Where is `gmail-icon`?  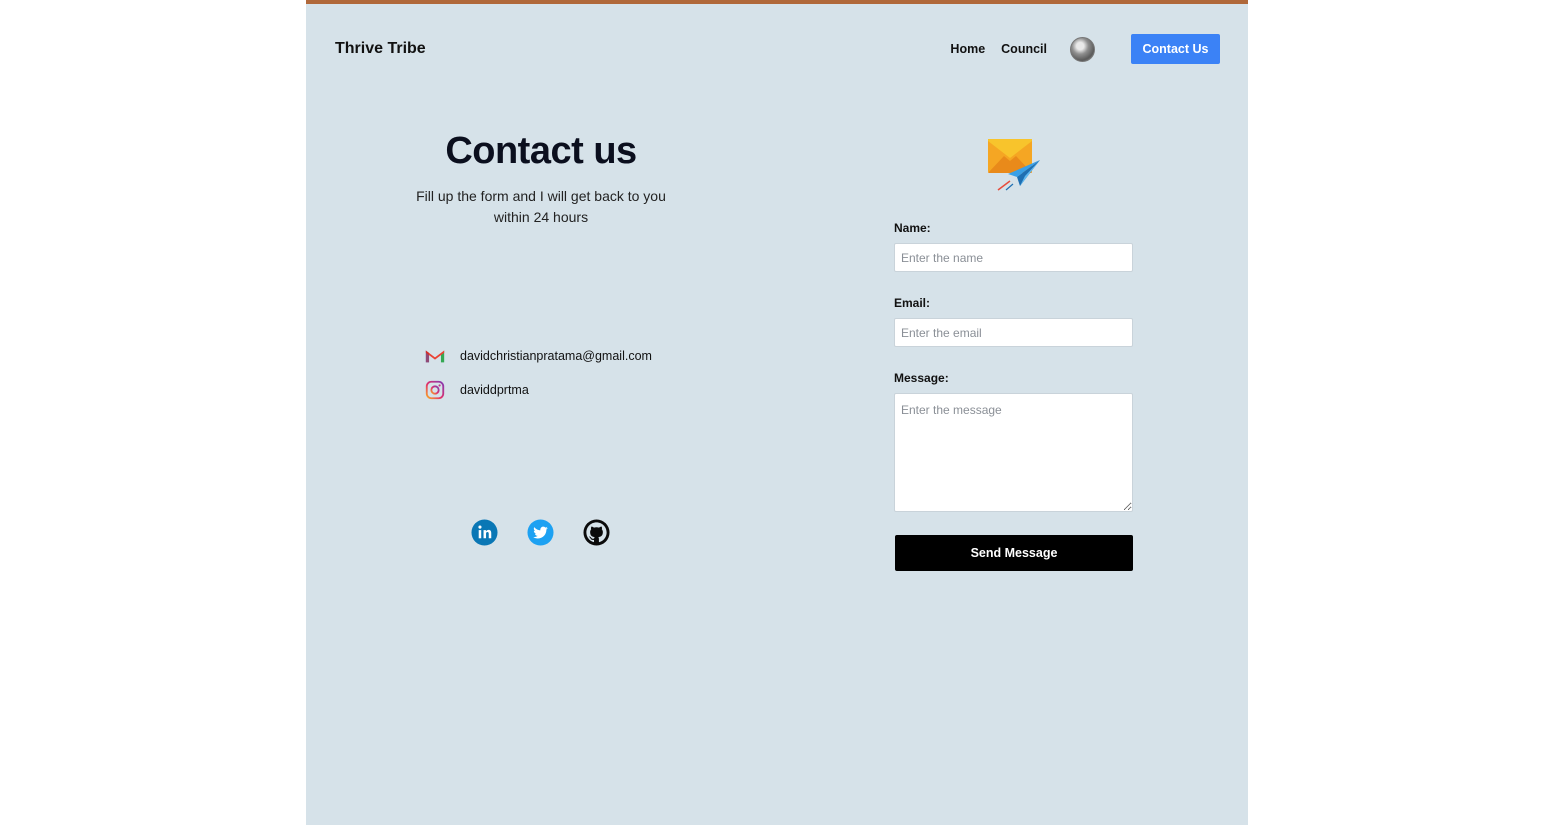 gmail-icon is located at coordinates (435, 356).